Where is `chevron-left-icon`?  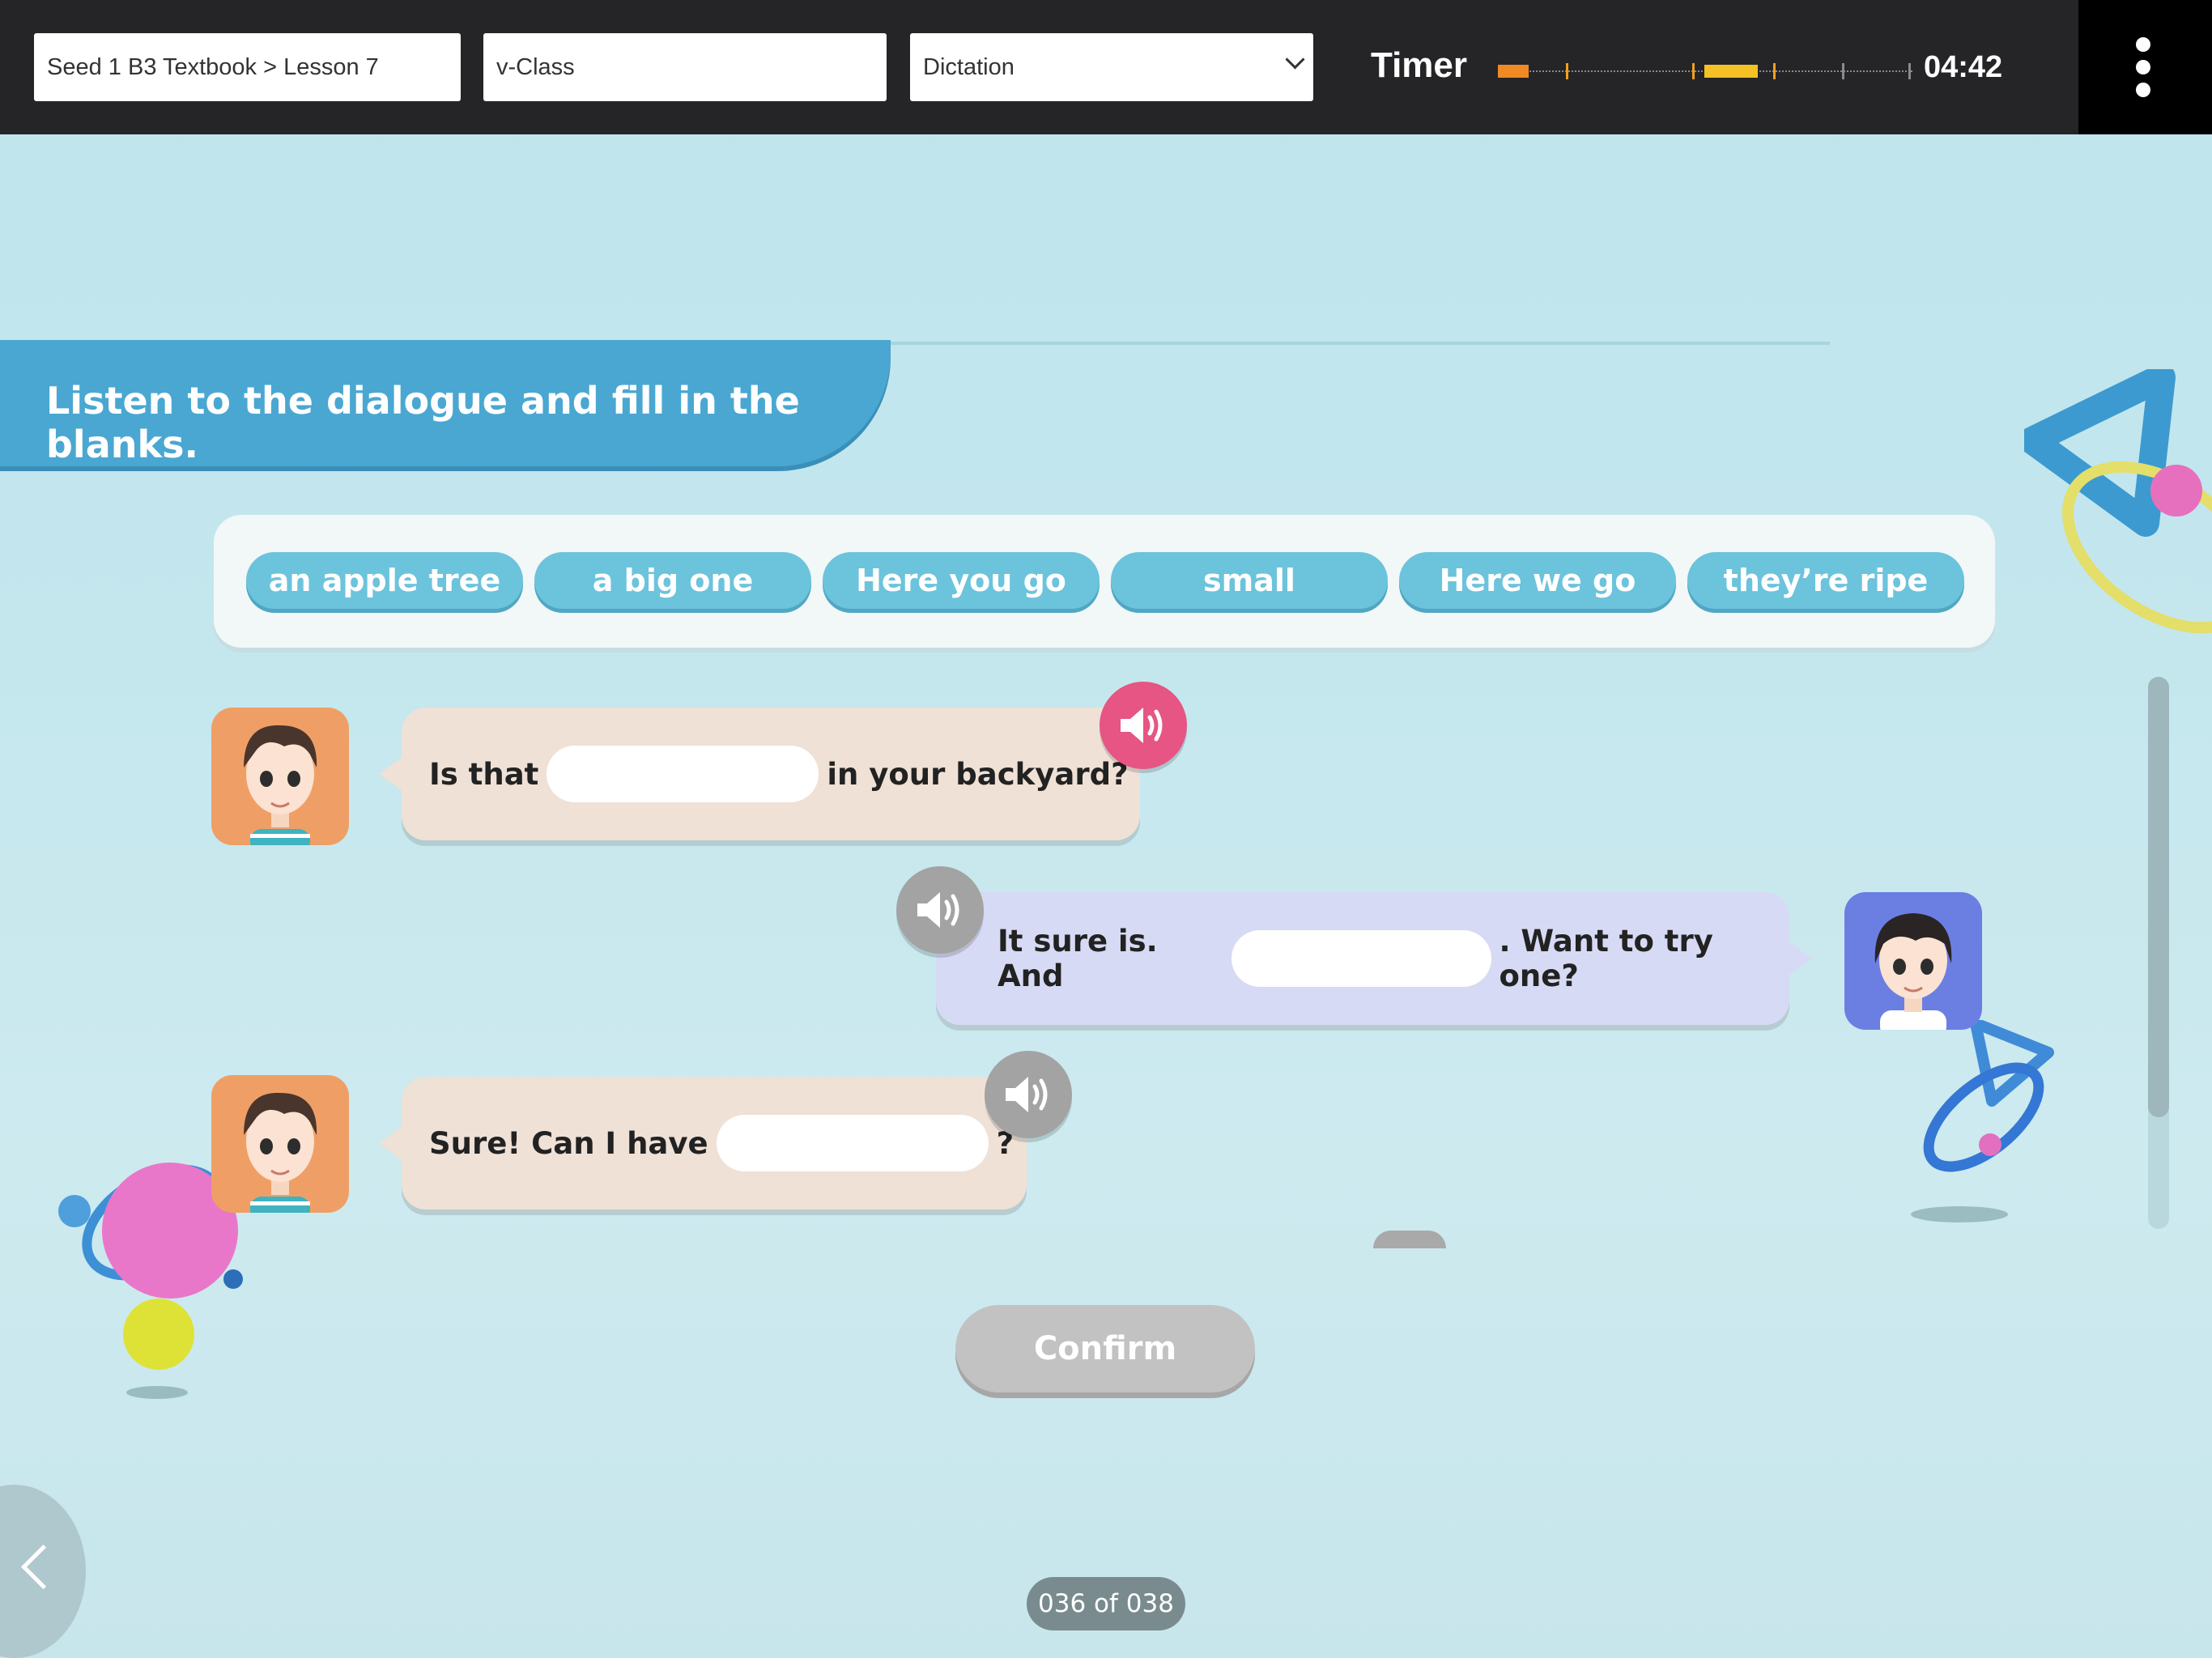 chevron-left-icon is located at coordinates (43, 1567).